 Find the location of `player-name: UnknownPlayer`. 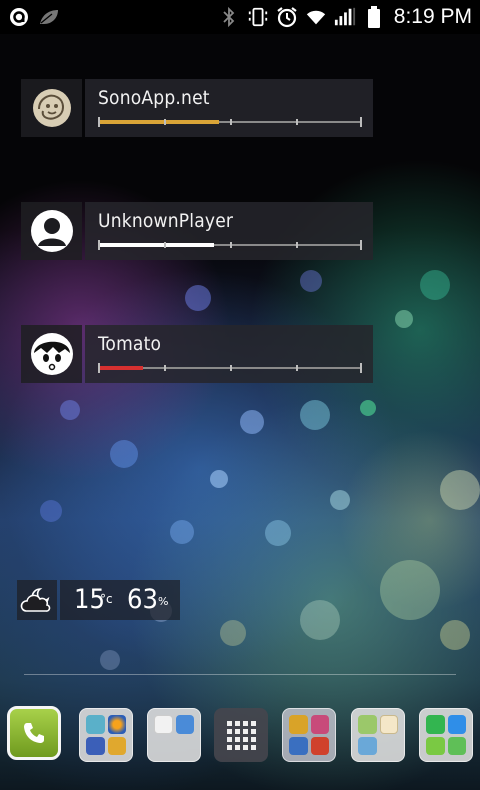

player-name: UnknownPlayer is located at coordinates (166, 221).